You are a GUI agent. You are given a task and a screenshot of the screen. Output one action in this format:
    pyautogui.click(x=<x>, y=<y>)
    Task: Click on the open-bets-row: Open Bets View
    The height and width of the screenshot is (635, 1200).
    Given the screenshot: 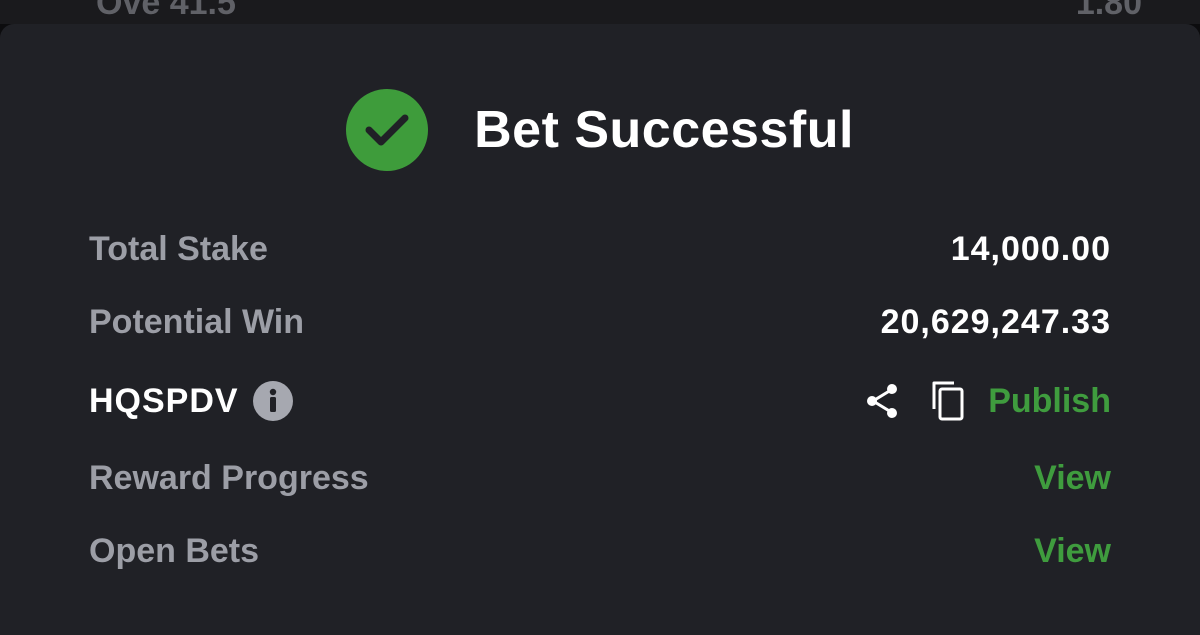 What is the action you would take?
    pyautogui.click(x=600, y=551)
    